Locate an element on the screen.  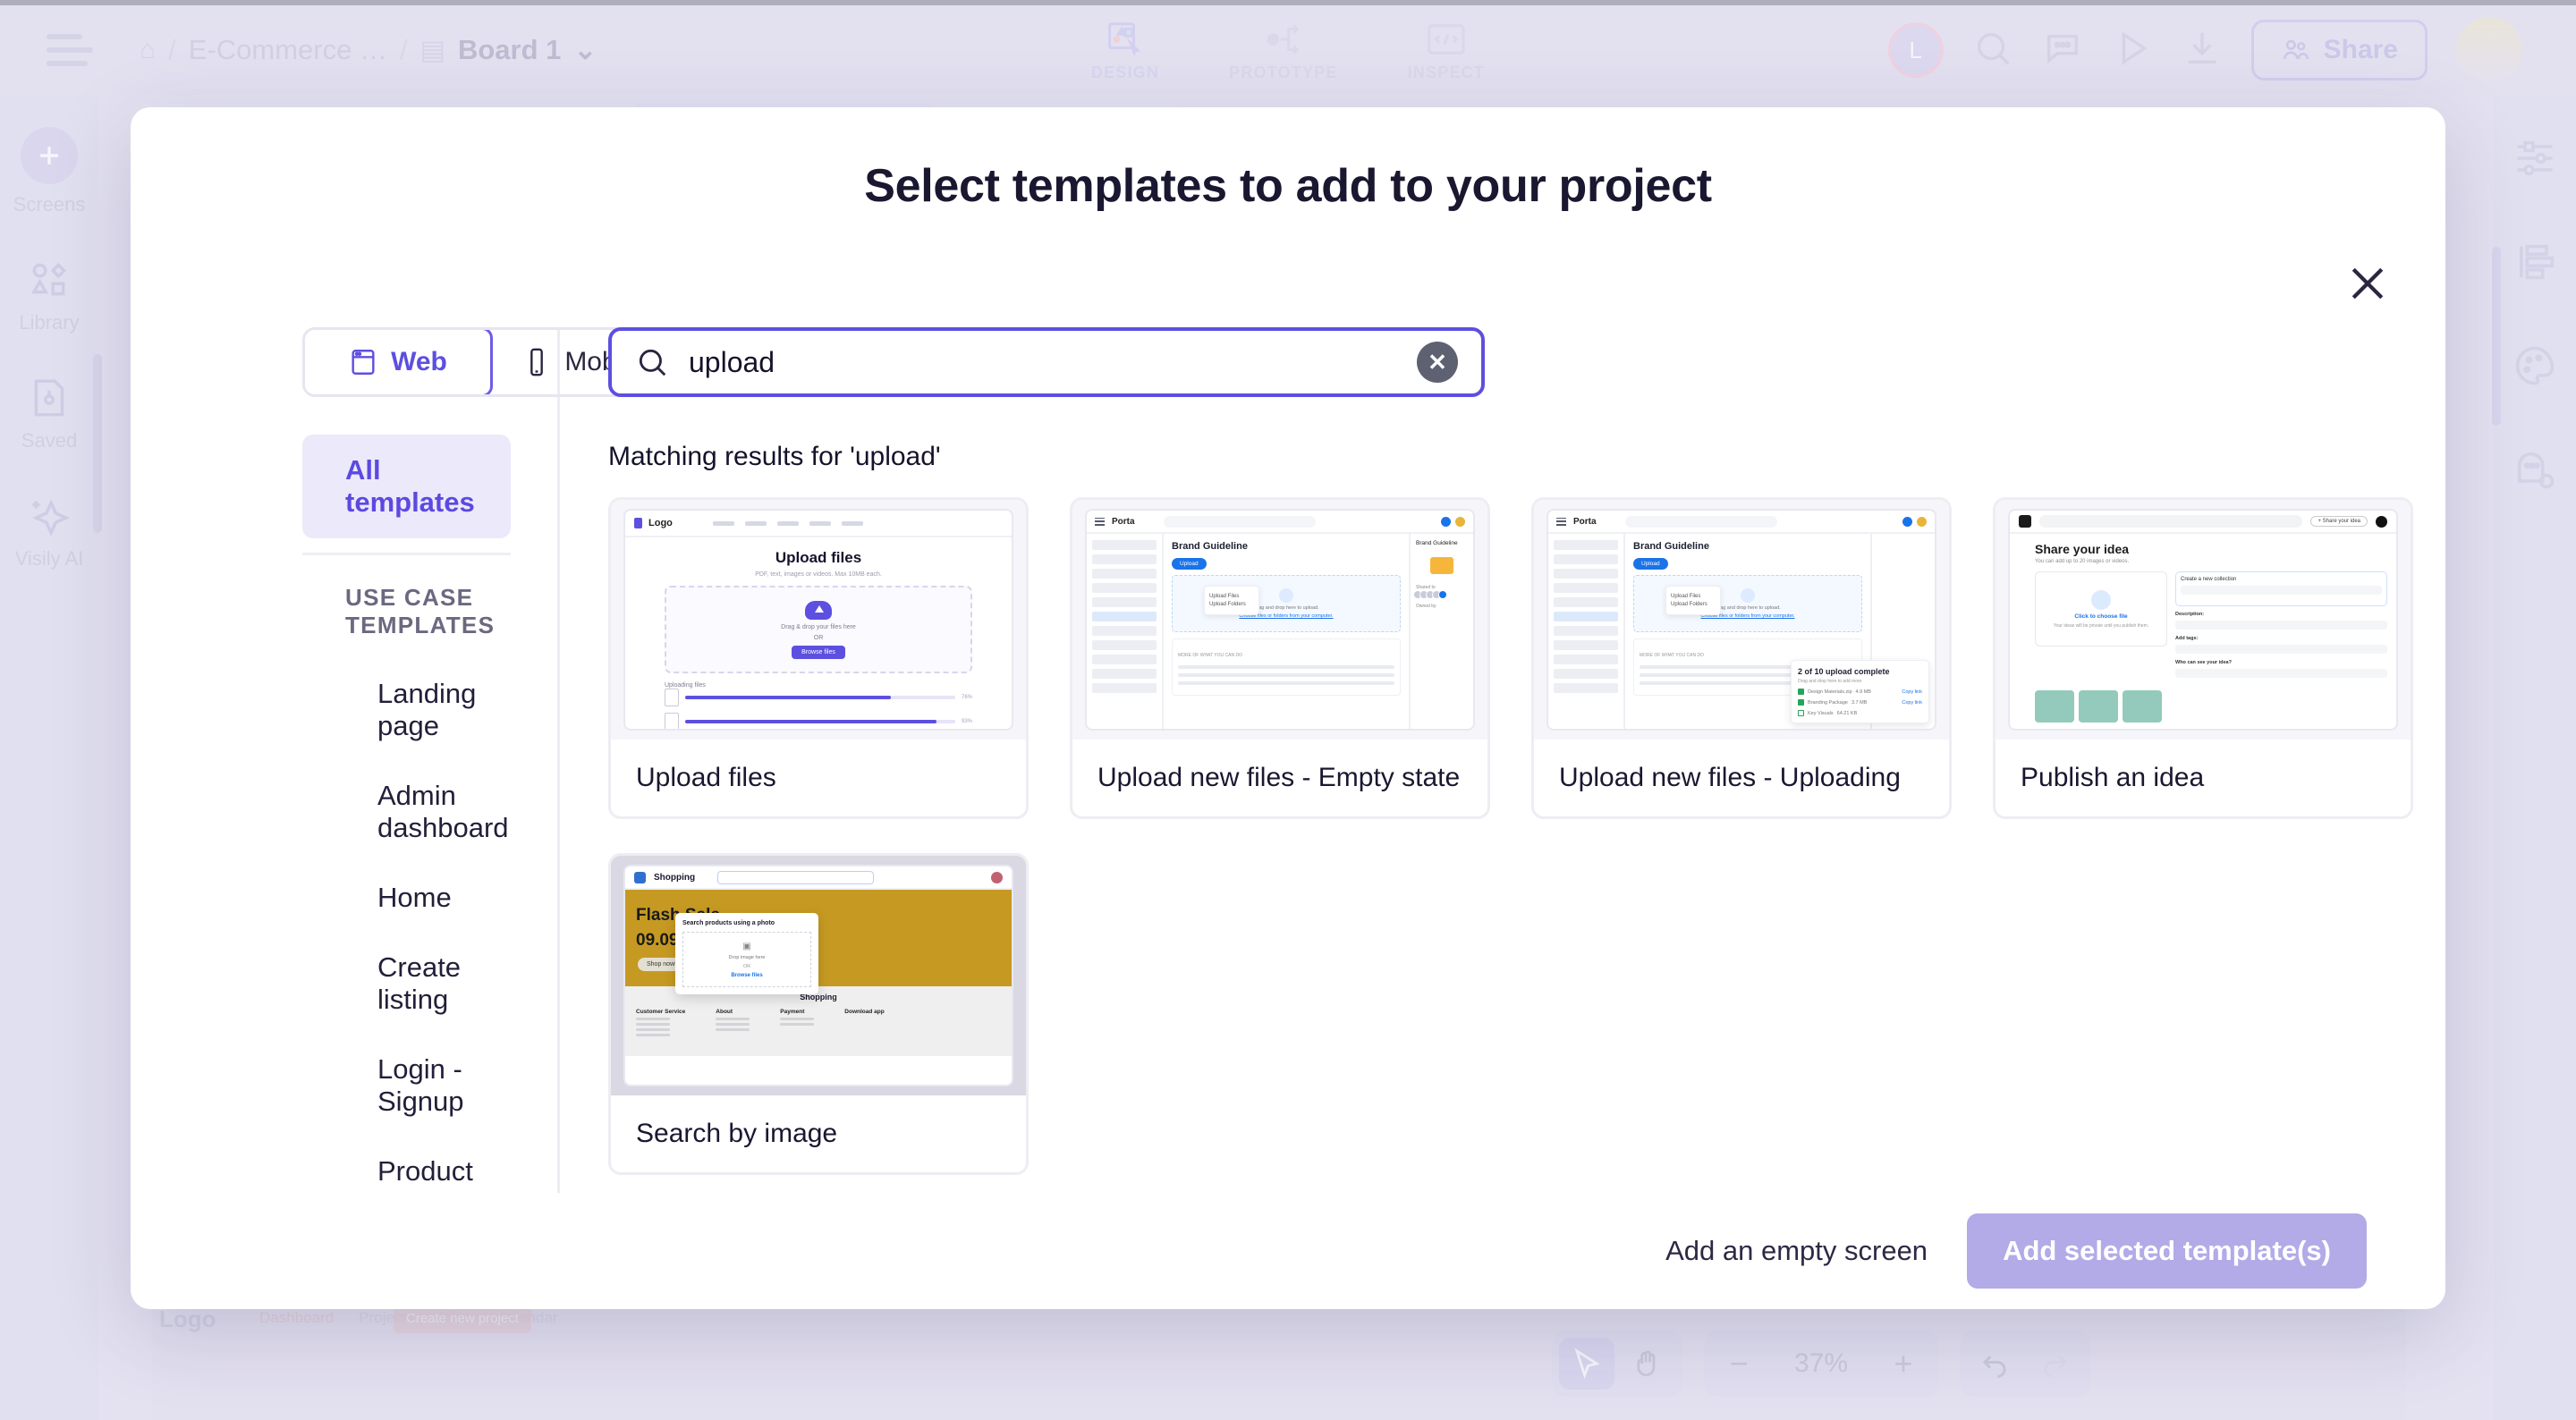
search-by-image-thumb: Shopping Flash Sale 09.09 Shop now! is located at coordinates (818, 975).